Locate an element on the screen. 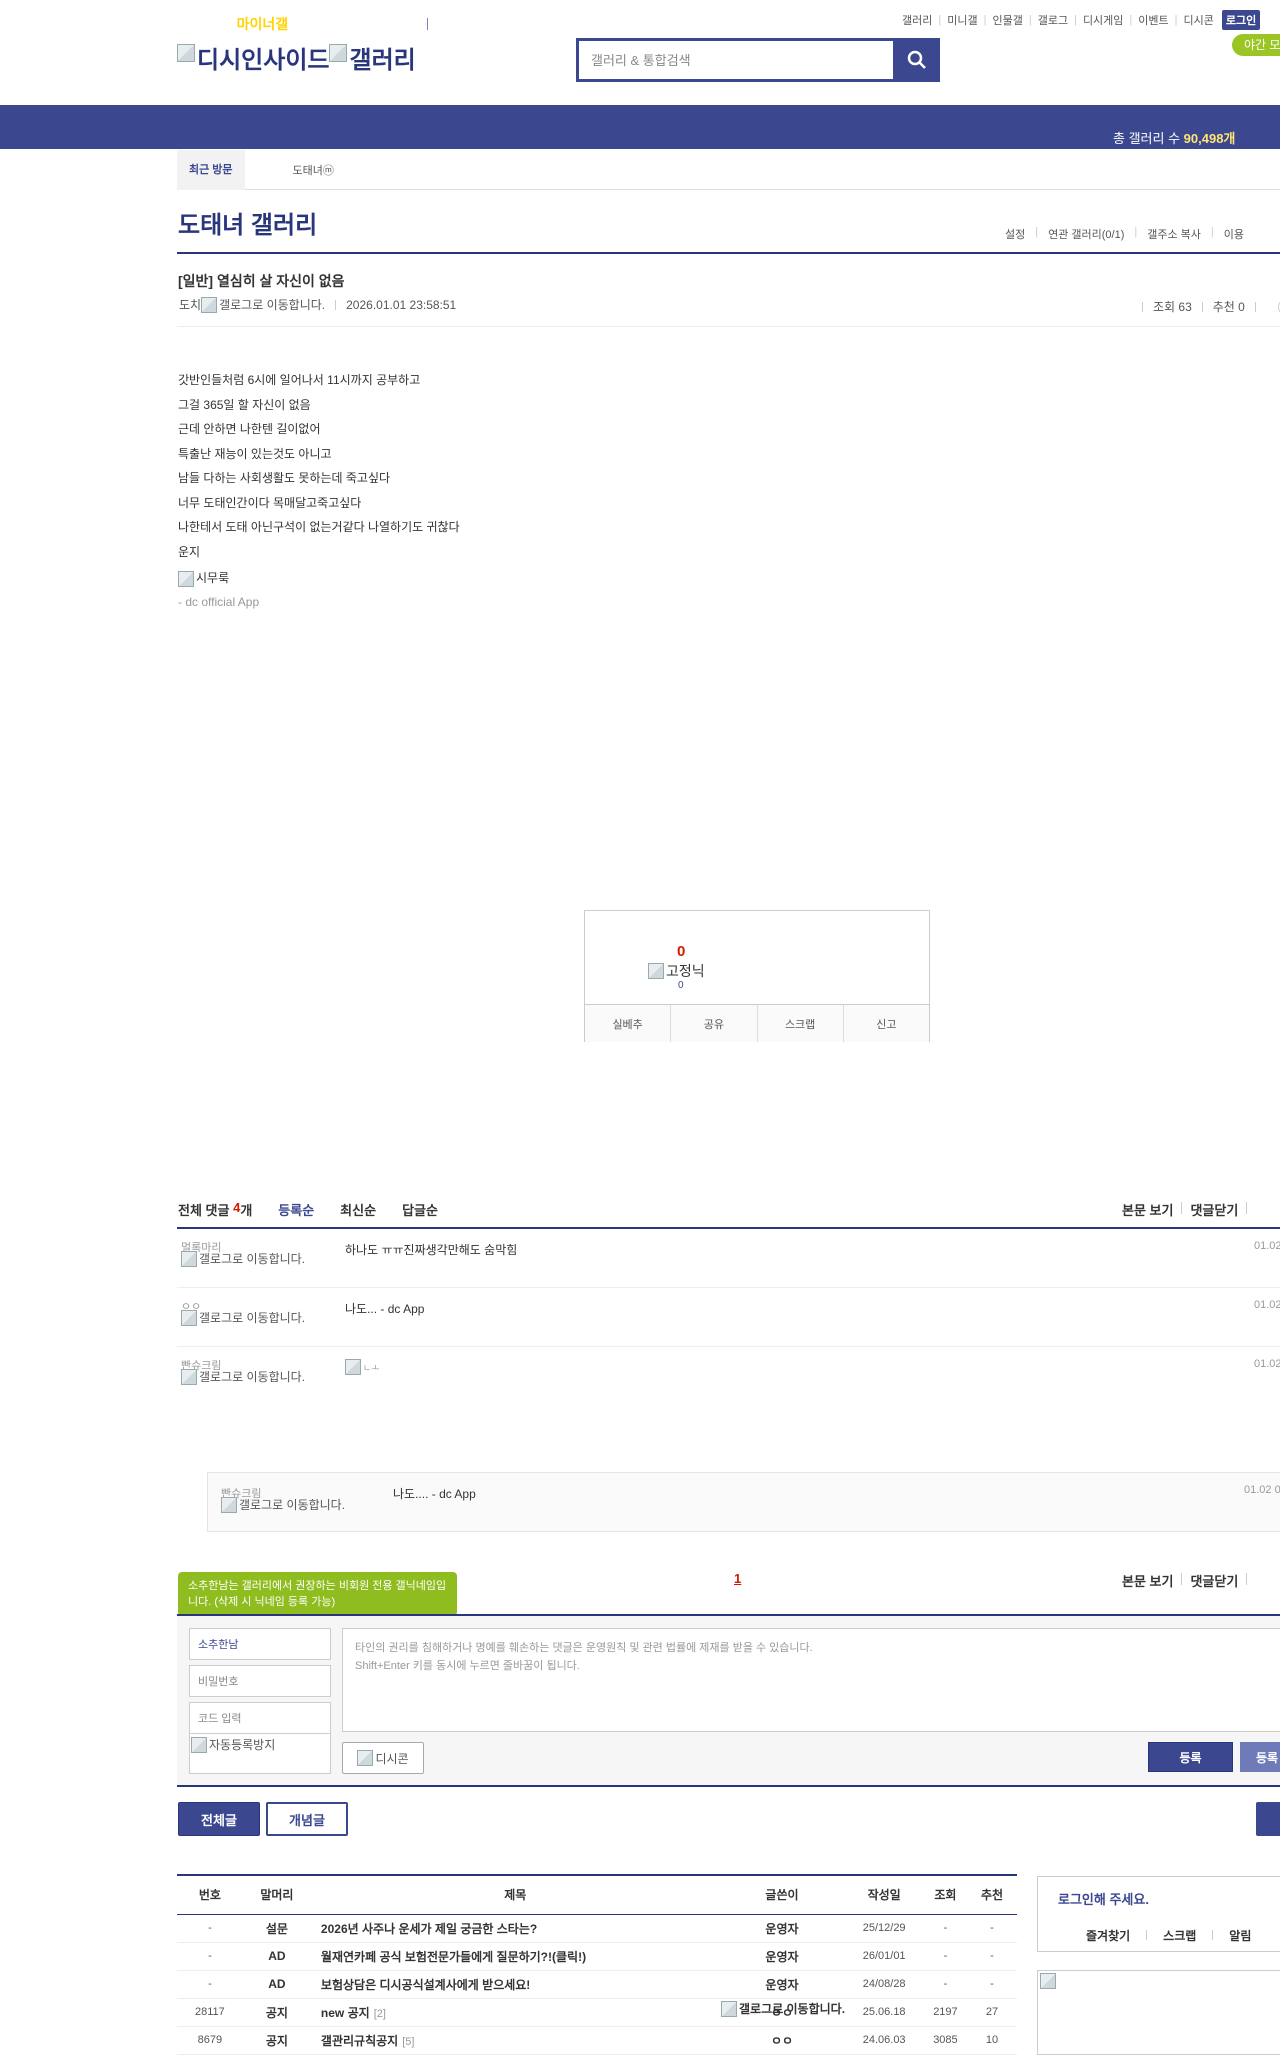 This screenshot has width=1280, height=2055. search-button is located at coordinates (915, 60).